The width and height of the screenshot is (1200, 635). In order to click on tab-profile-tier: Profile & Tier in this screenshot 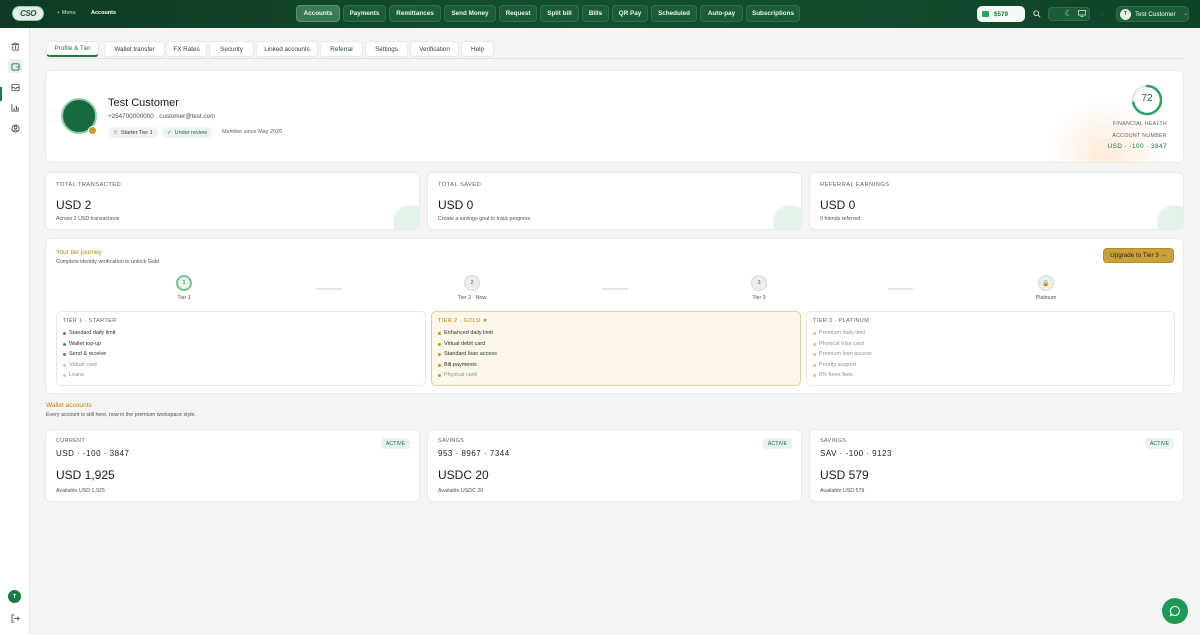, I will do `click(72, 49)`.